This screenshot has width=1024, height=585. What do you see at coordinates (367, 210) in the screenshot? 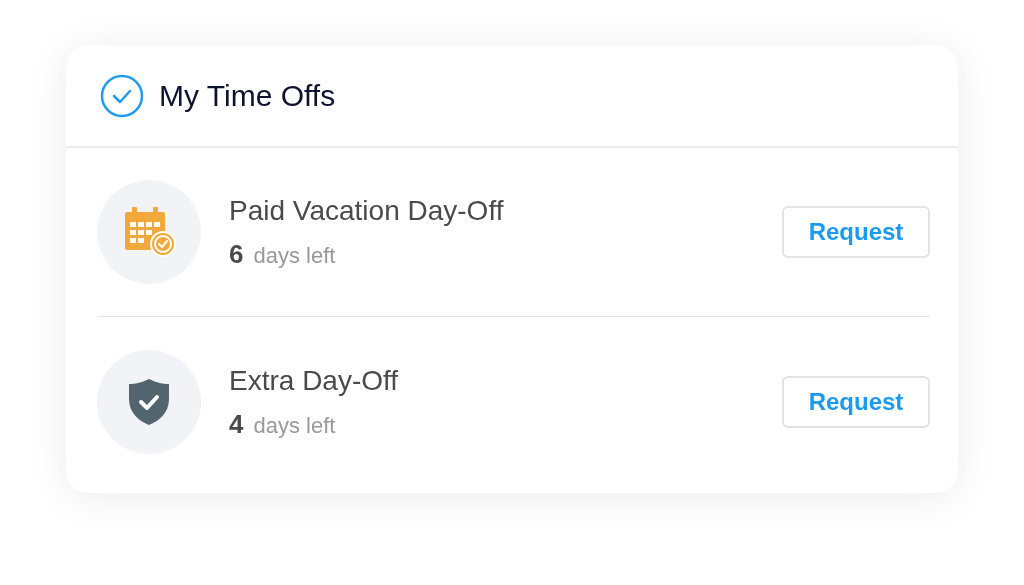
I see `time-off-name: Paid Vacation Day-Off` at bounding box center [367, 210].